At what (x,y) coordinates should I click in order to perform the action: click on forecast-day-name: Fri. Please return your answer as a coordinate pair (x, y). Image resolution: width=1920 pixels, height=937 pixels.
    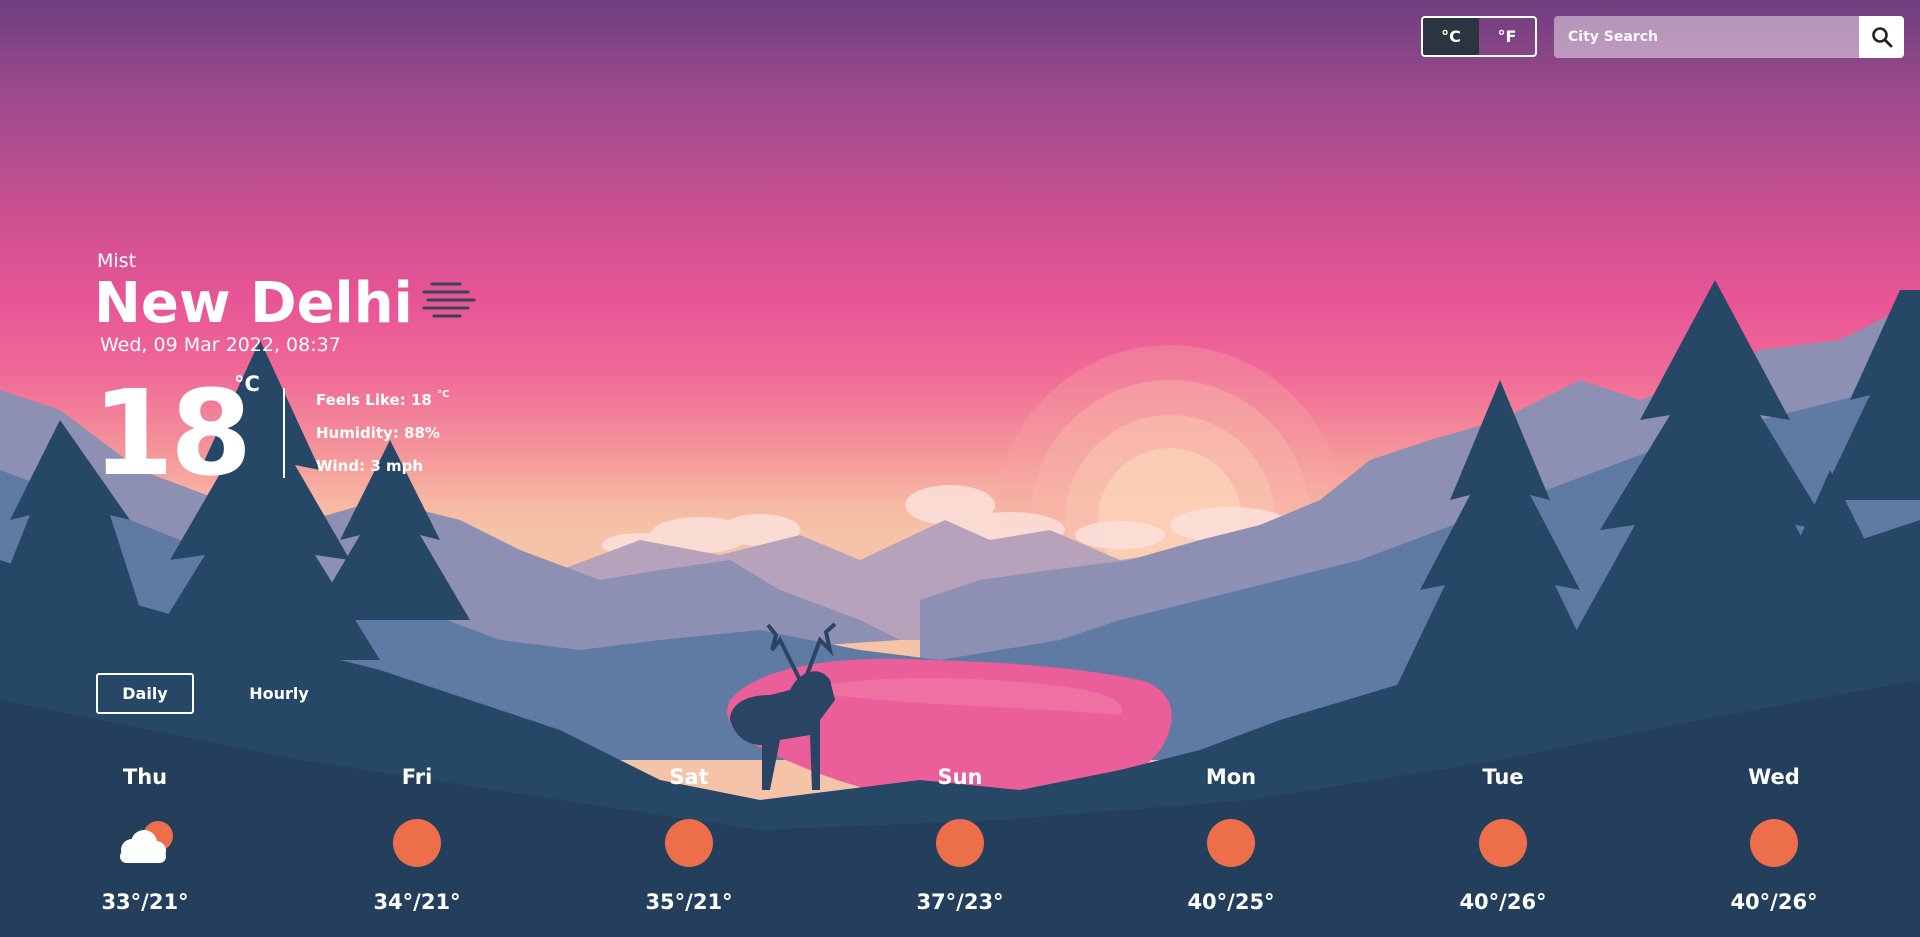
    Looking at the image, I should click on (417, 777).